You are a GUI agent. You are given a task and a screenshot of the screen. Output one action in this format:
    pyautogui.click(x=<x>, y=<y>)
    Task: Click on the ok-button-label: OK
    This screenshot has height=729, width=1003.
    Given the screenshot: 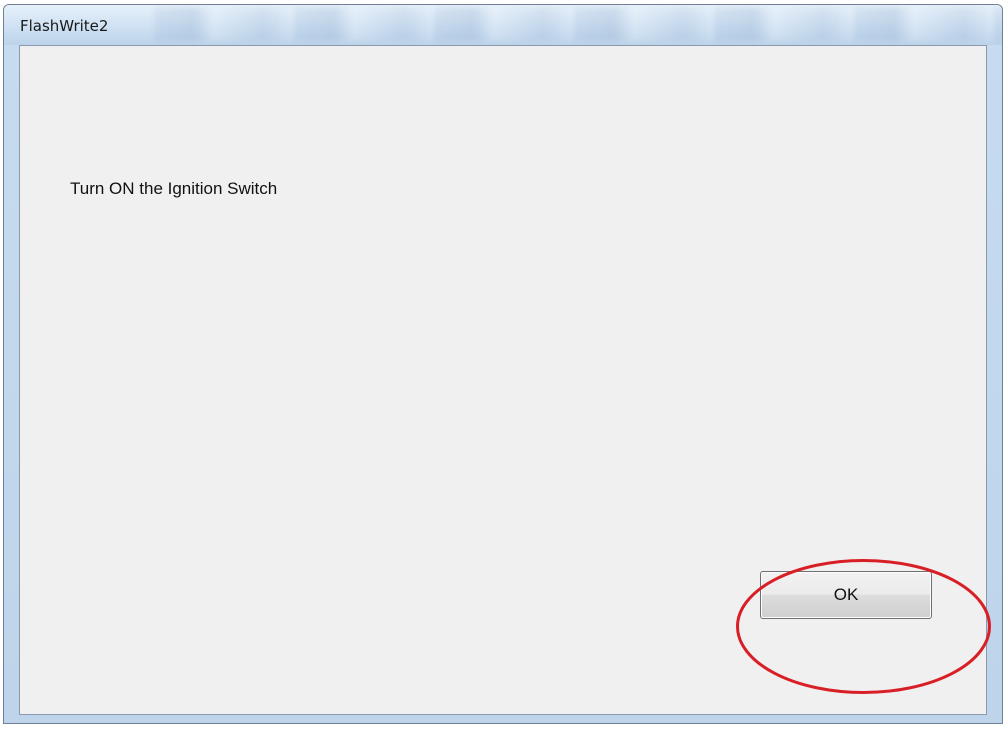 What is the action you would take?
    pyautogui.click(x=846, y=594)
    